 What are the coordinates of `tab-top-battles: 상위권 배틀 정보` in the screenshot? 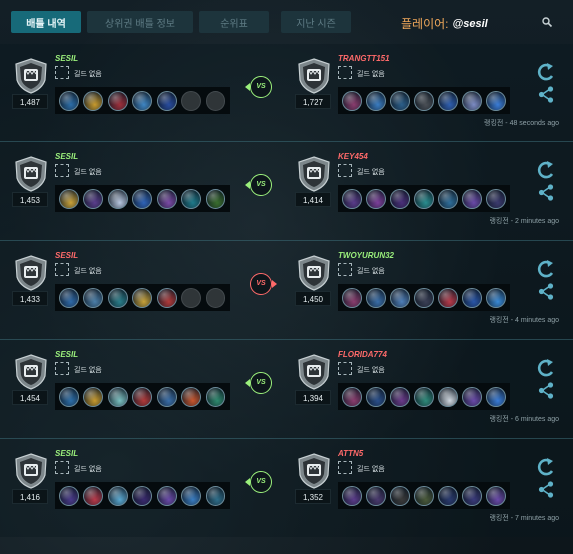 It's located at (140, 22).